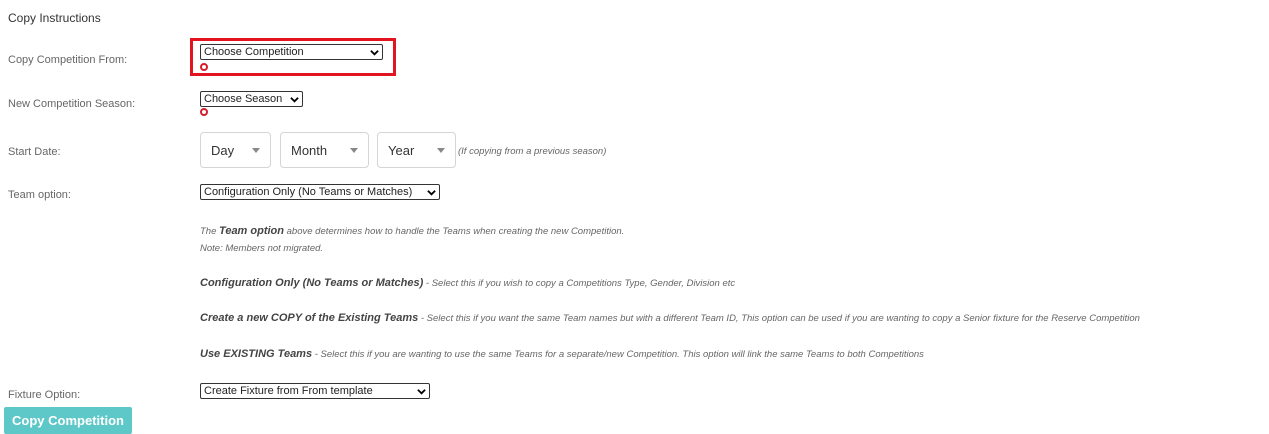  Describe the element at coordinates (68, 420) in the screenshot. I see `copy-competition-button: Copy Competition` at that location.